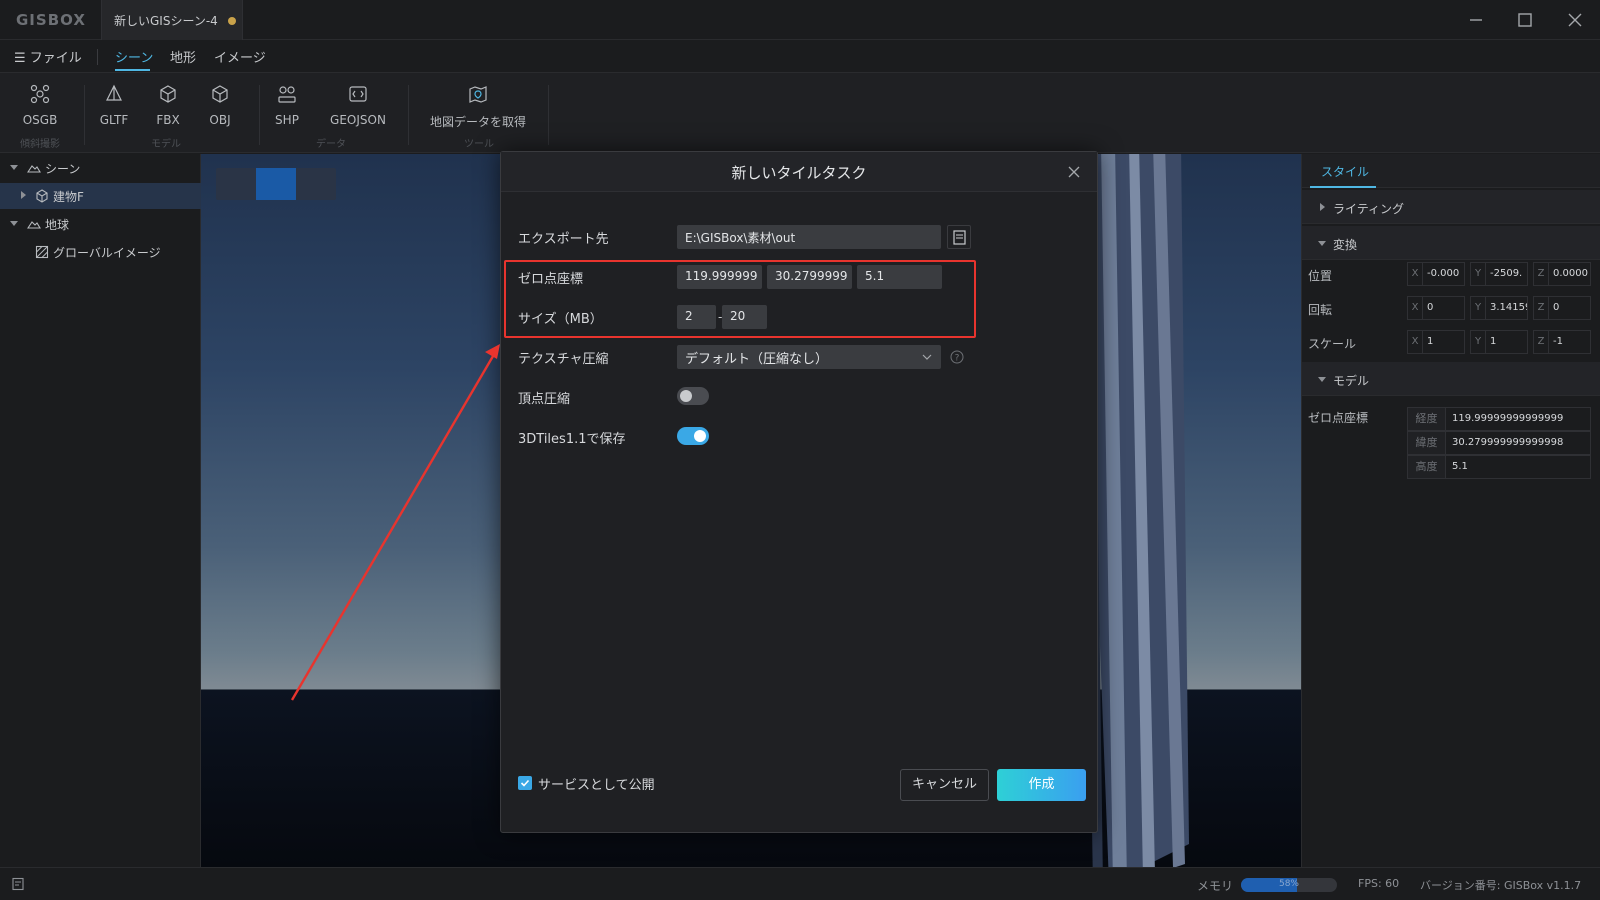  What do you see at coordinates (1332, 344) in the screenshot?
I see `scale-label: スケール` at bounding box center [1332, 344].